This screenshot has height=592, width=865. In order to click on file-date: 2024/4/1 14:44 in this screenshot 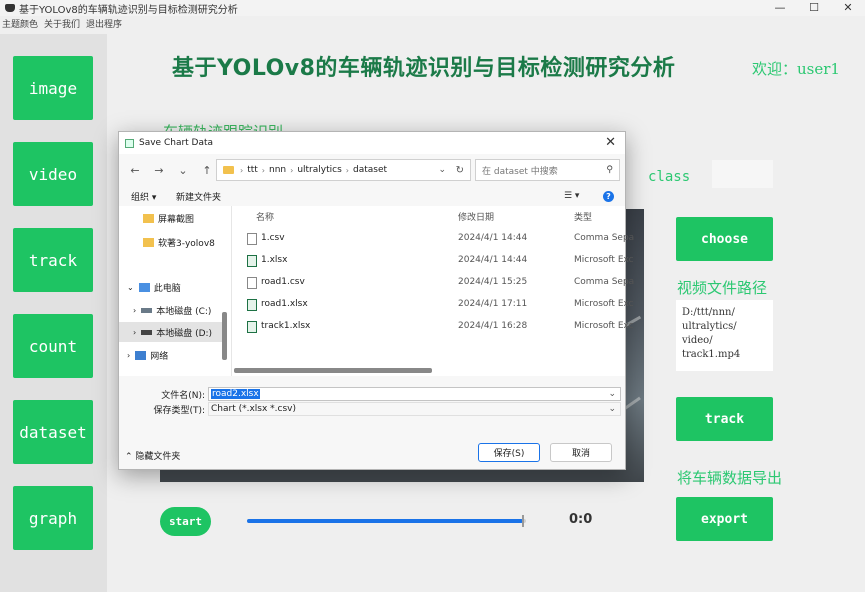, I will do `click(493, 238)`.